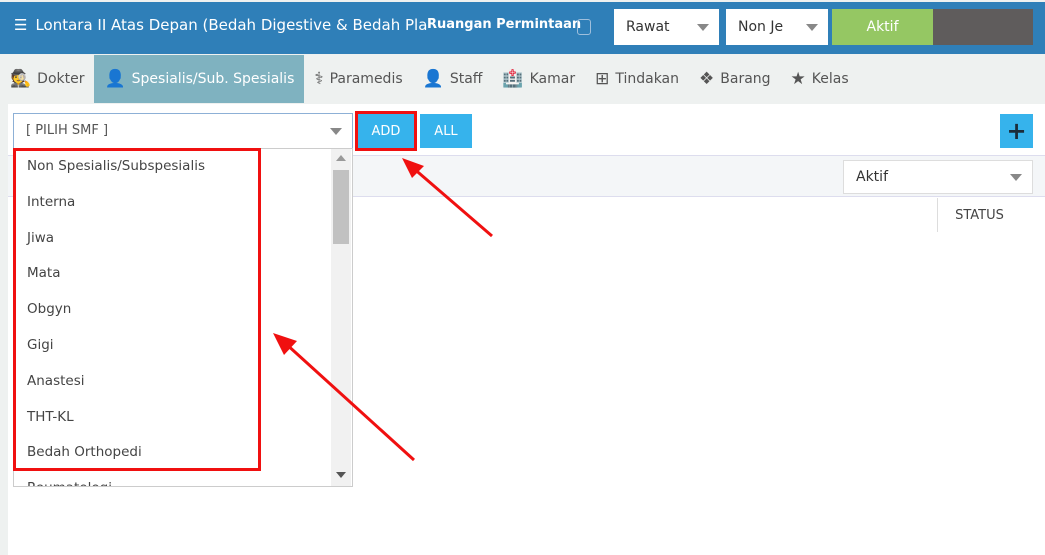 The height and width of the screenshot is (555, 1045). What do you see at coordinates (513, 79) in the screenshot?
I see `hospital-icon: 🏥` at bounding box center [513, 79].